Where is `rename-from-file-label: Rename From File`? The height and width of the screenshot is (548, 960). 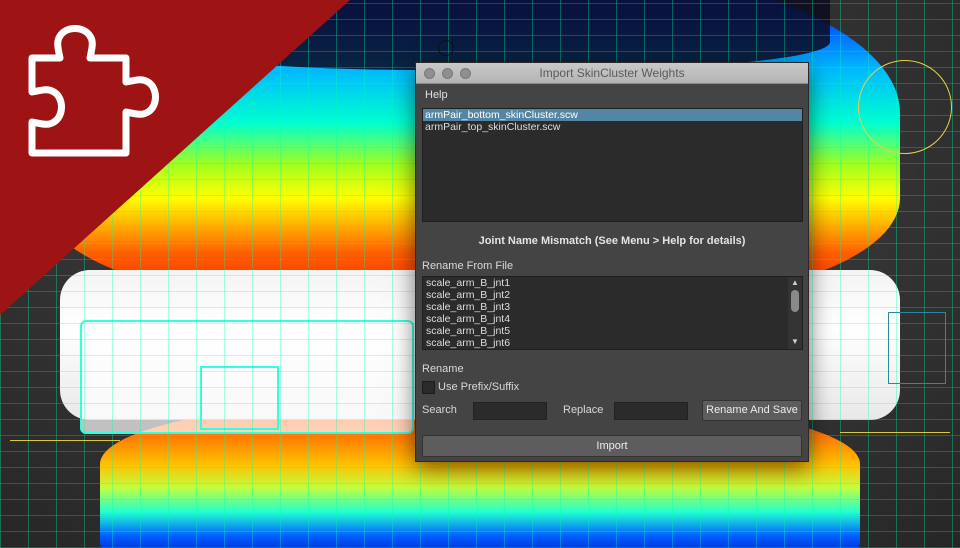 rename-from-file-label: Rename From File is located at coordinates (468, 266).